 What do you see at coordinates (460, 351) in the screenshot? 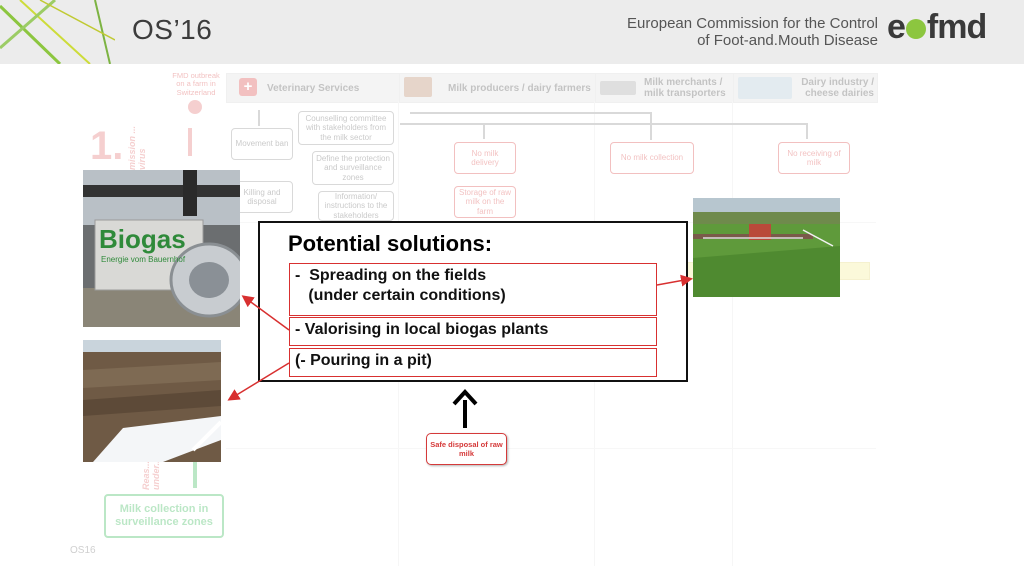
I see `arrows-overlay` at bounding box center [460, 351].